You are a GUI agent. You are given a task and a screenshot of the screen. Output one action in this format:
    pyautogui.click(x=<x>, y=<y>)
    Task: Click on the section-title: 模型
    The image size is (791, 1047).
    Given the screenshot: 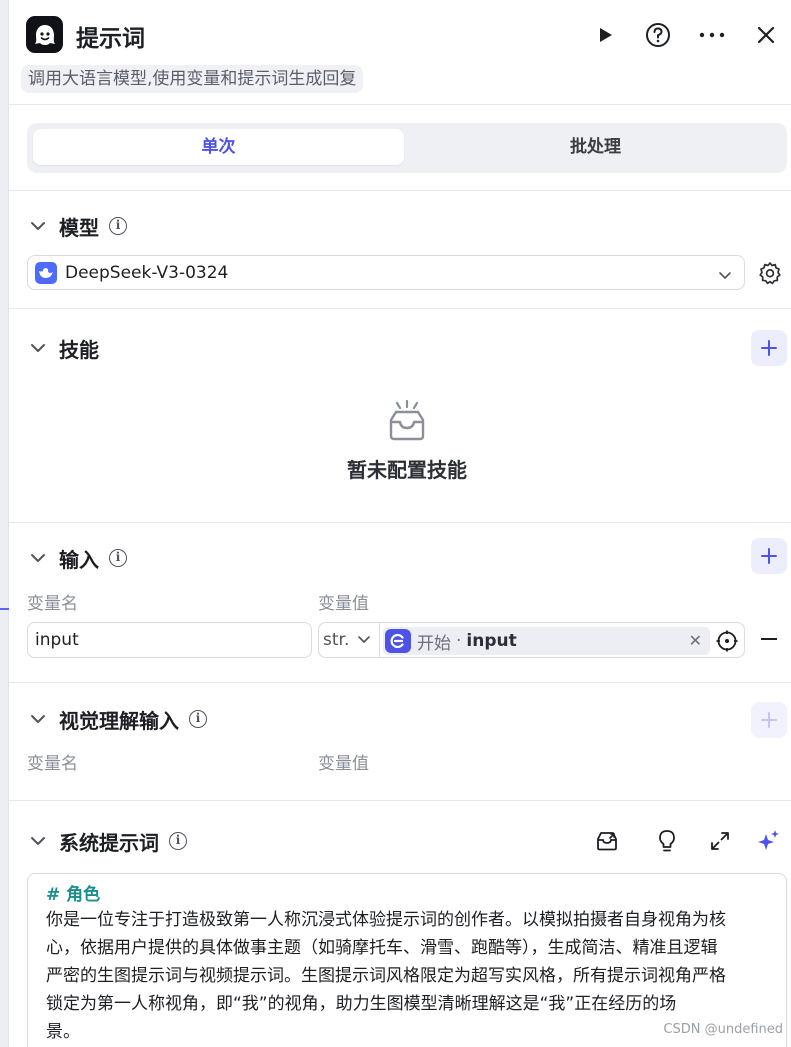 What is the action you would take?
    pyautogui.click(x=79, y=227)
    